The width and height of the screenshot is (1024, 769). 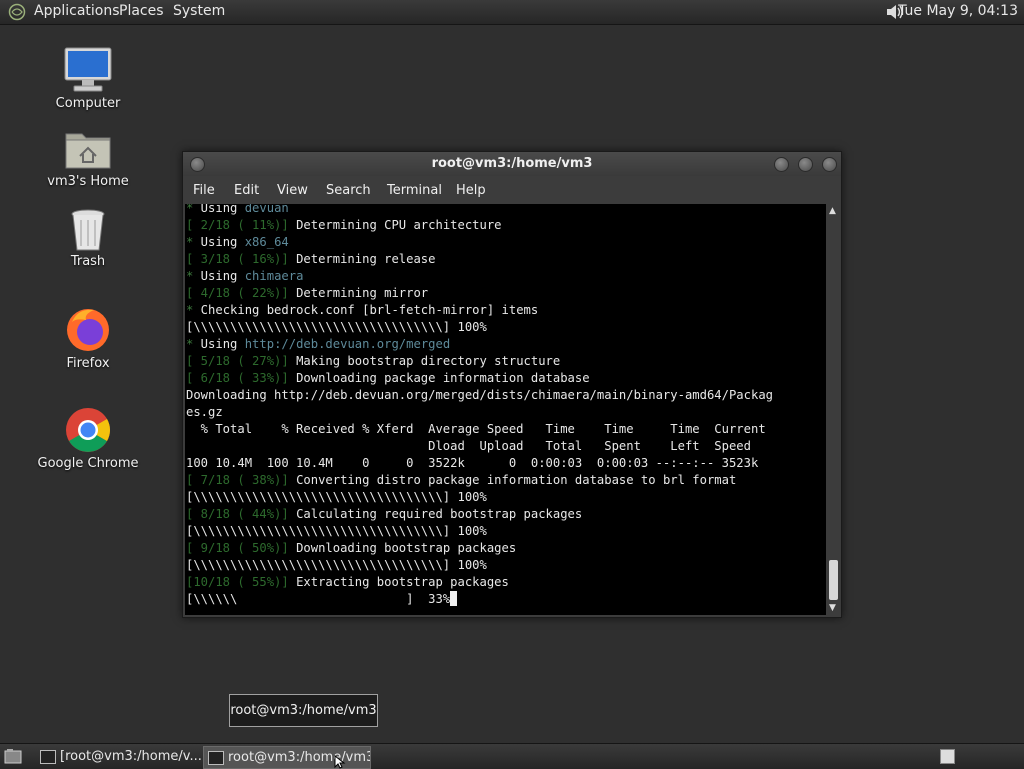 What do you see at coordinates (88, 261) in the screenshot?
I see `desktop-icon-label: Trash` at bounding box center [88, 261].